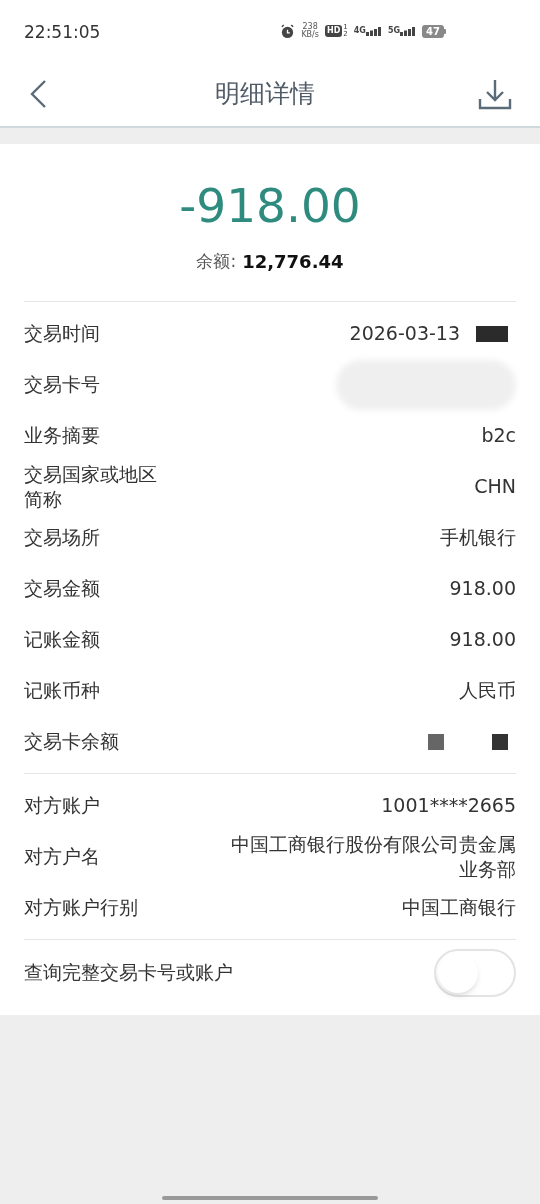 This screenshot has height=1204, width=540. I want to click on field-label: 记账金额, so click(62, 639).